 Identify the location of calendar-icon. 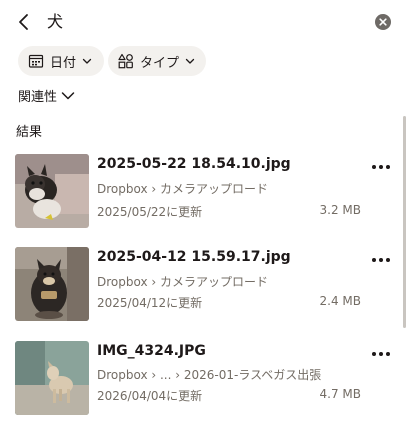
(36, 61).